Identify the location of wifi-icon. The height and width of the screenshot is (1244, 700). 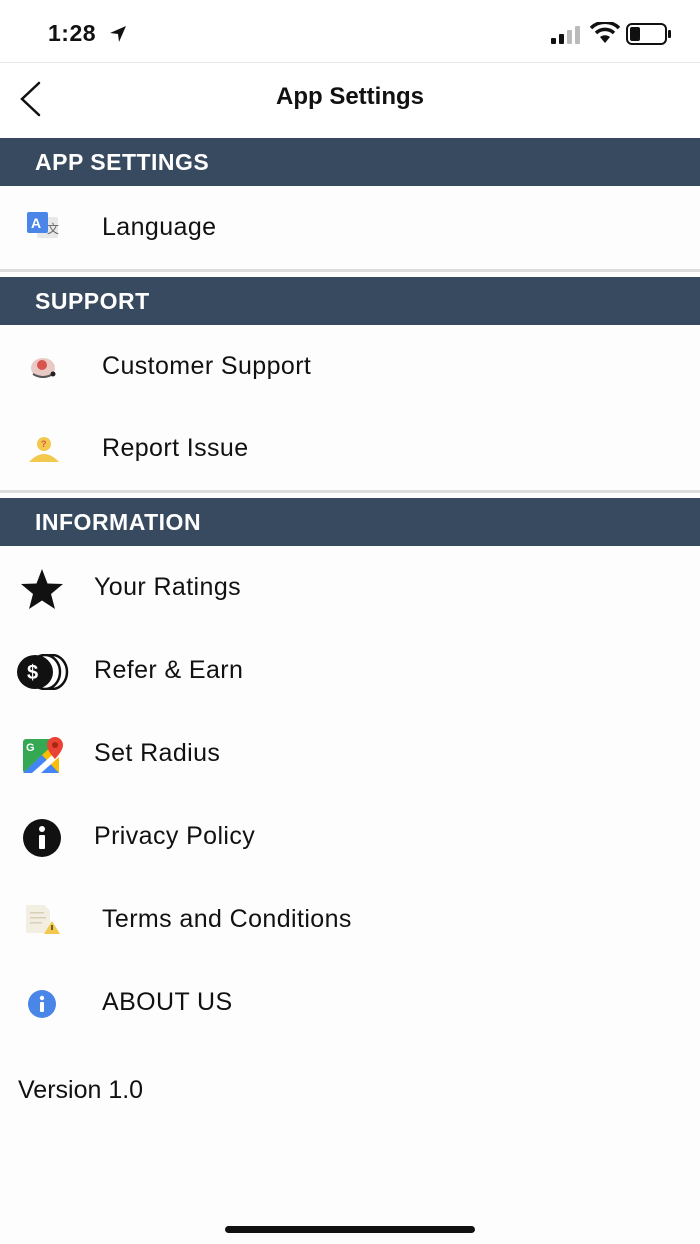
(605, 32).